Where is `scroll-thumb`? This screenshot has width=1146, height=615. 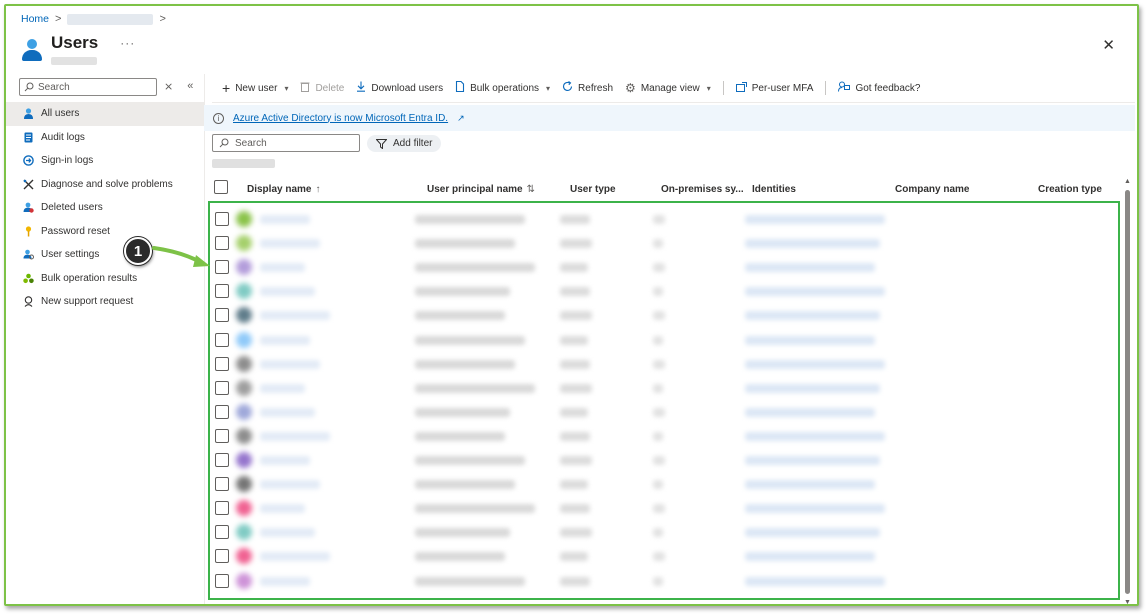 scroll-thumb is located at coordinates (1127, 392).